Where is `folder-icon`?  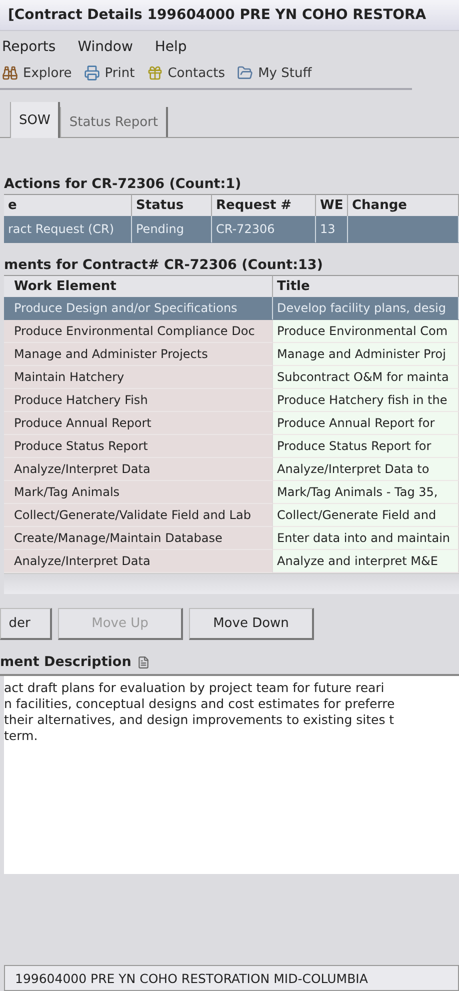 folder-icon is located at coordinates (245, 73).